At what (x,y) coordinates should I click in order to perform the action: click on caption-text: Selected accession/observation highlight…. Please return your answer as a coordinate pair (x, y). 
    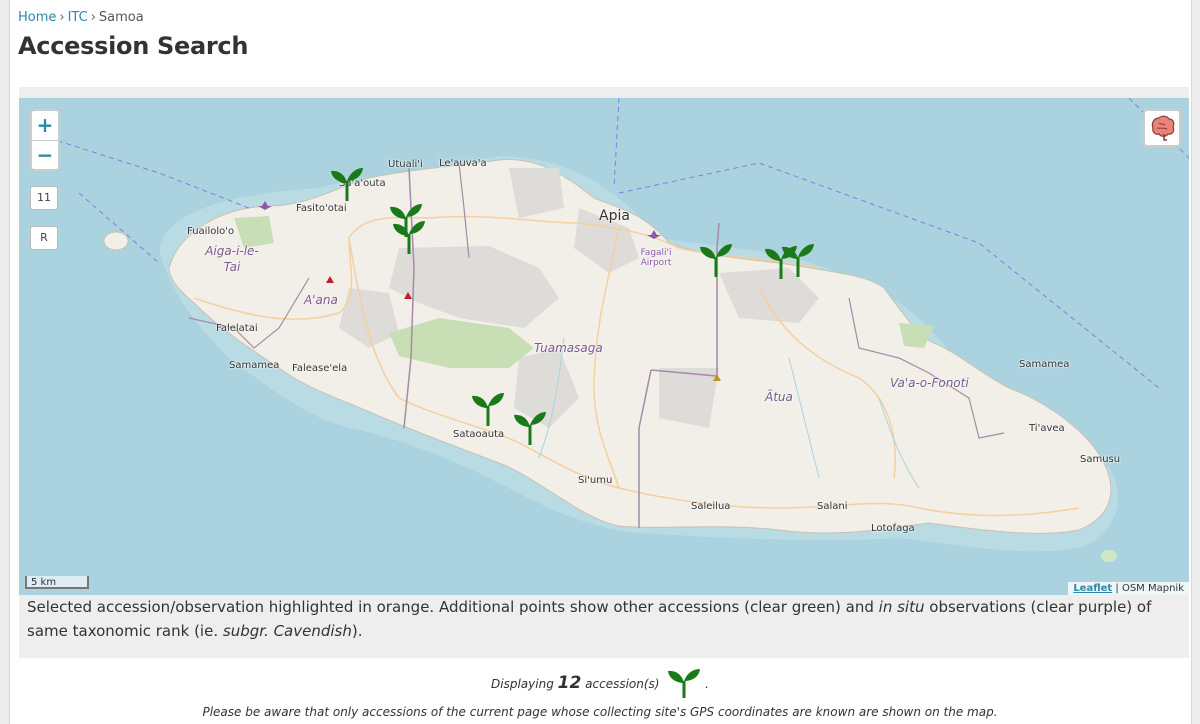
    Looking at the image, I should click on (453, 607).